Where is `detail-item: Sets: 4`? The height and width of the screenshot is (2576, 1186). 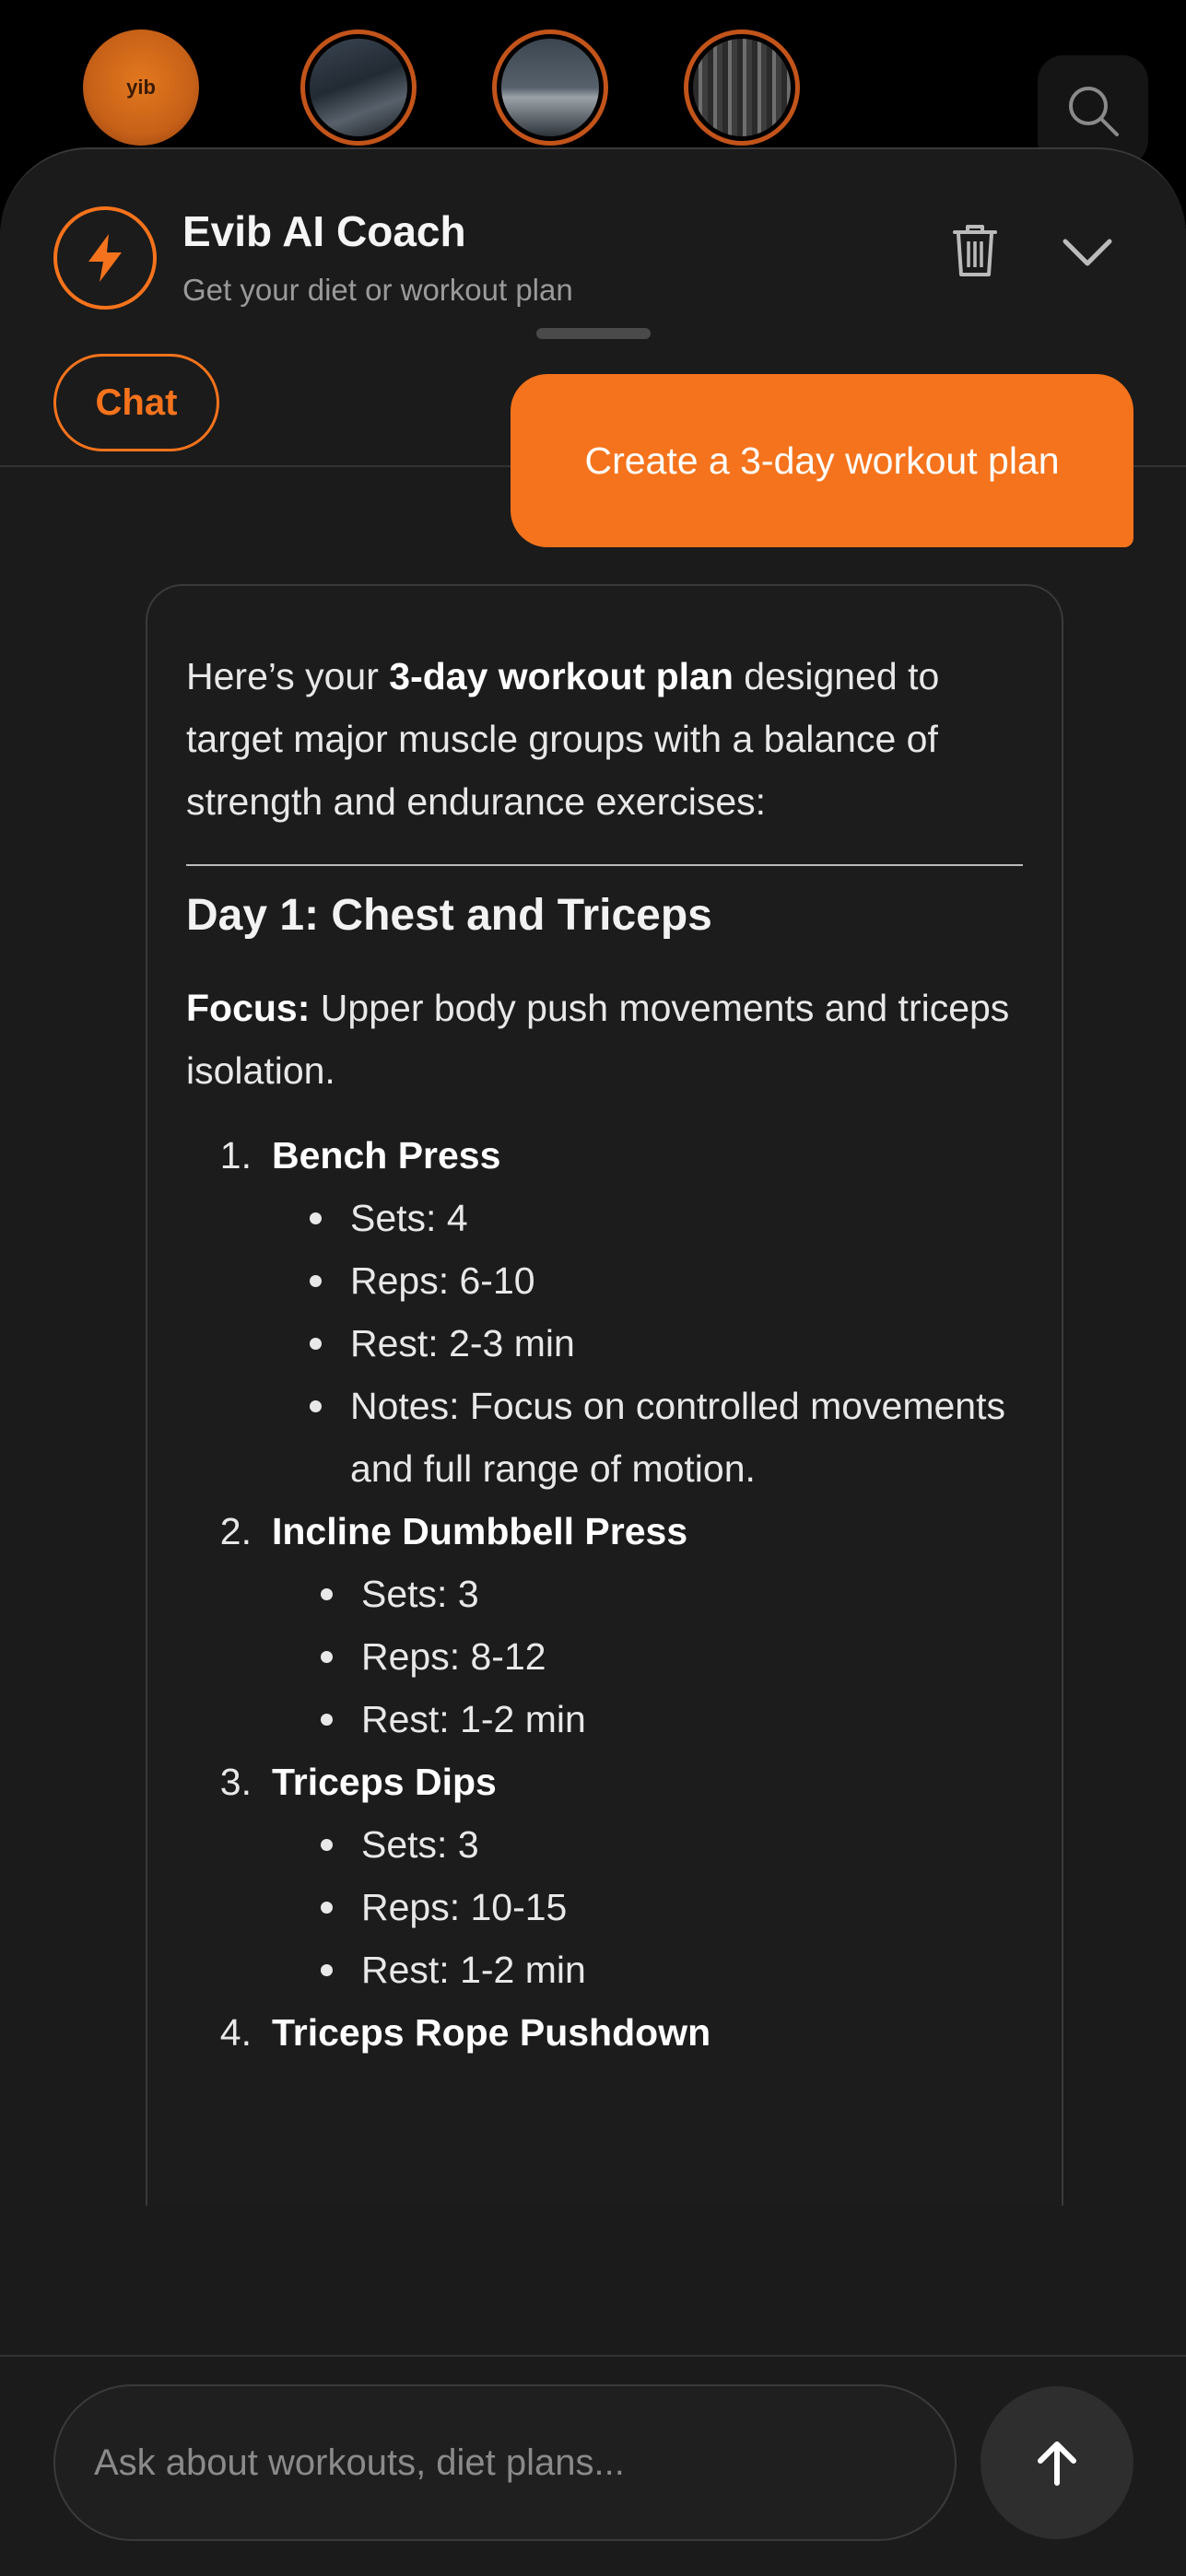 detail-item: Sets: 4 is located at coordinates (663, 1218).